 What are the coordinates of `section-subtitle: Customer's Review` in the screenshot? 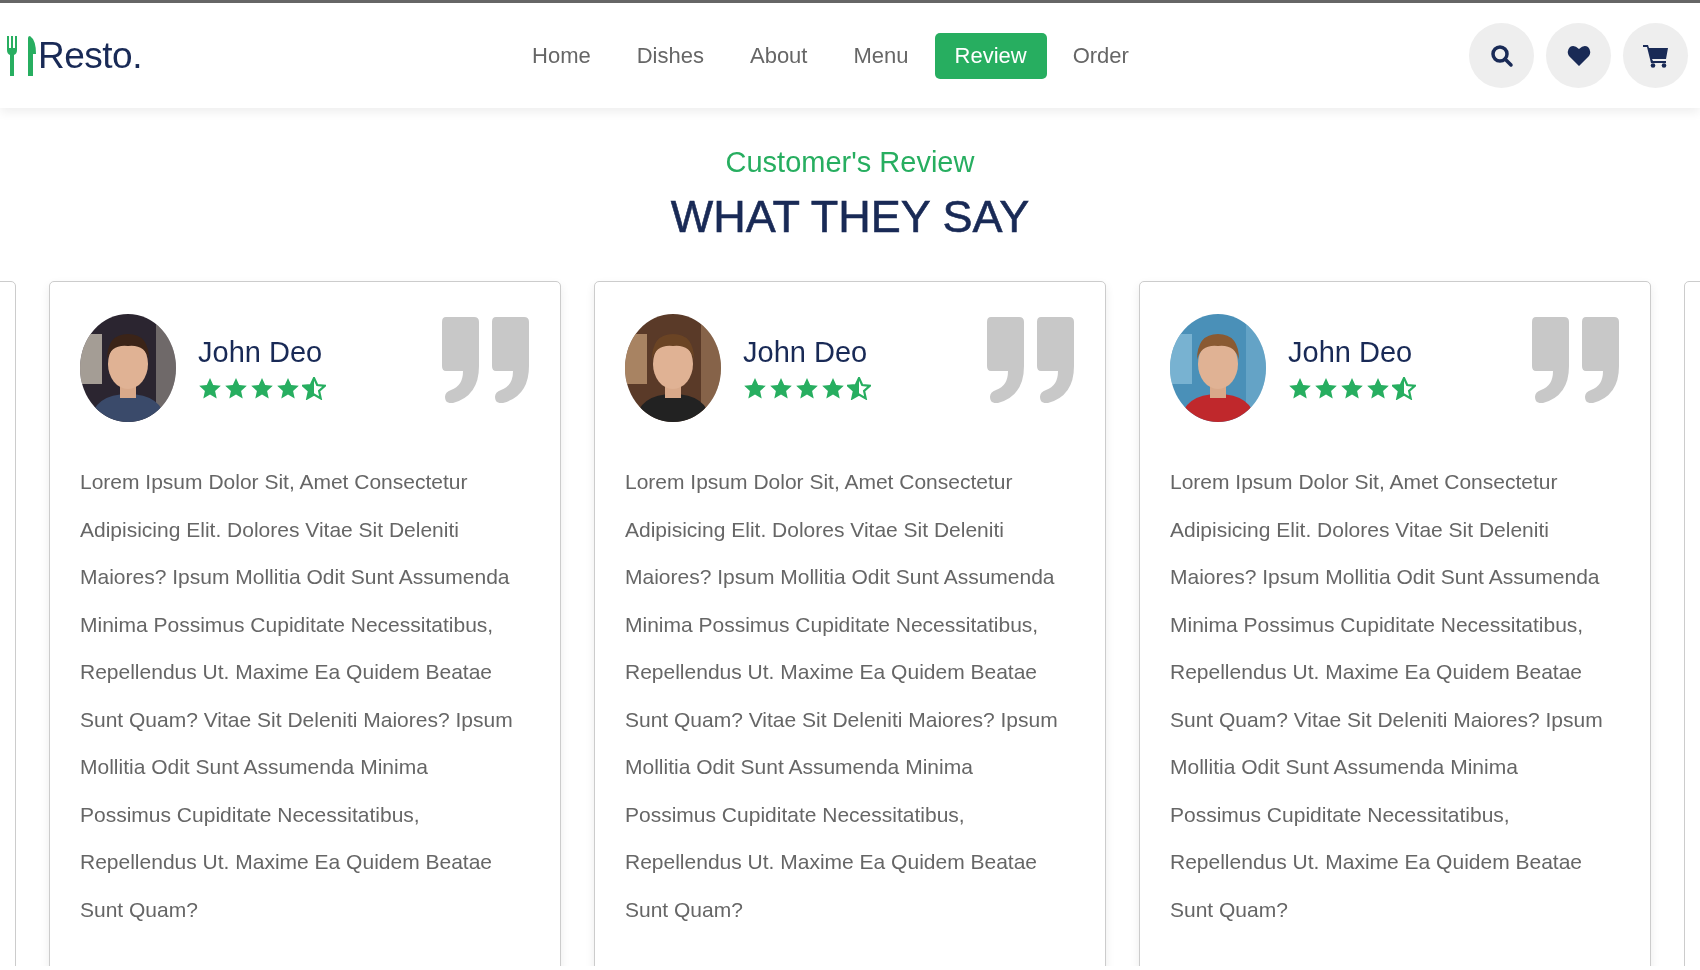 It's located at (850, 162).